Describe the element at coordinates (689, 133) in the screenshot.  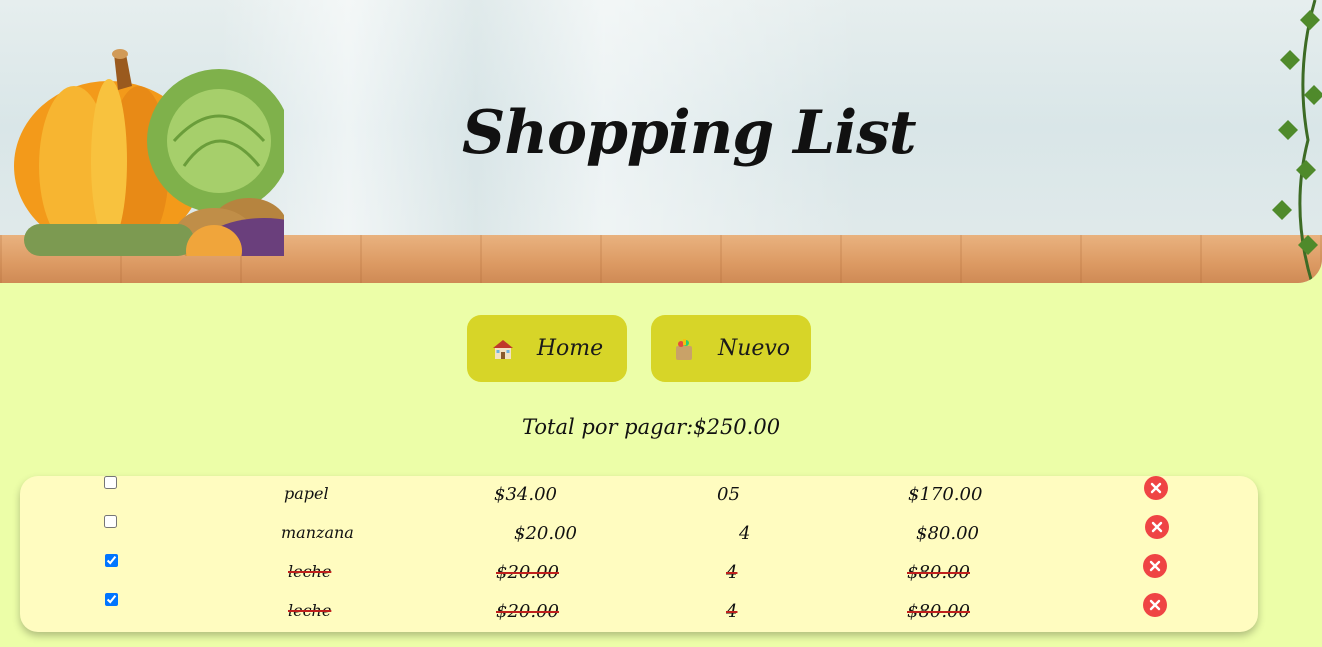
I see `page-title: Shopping List` at that location.